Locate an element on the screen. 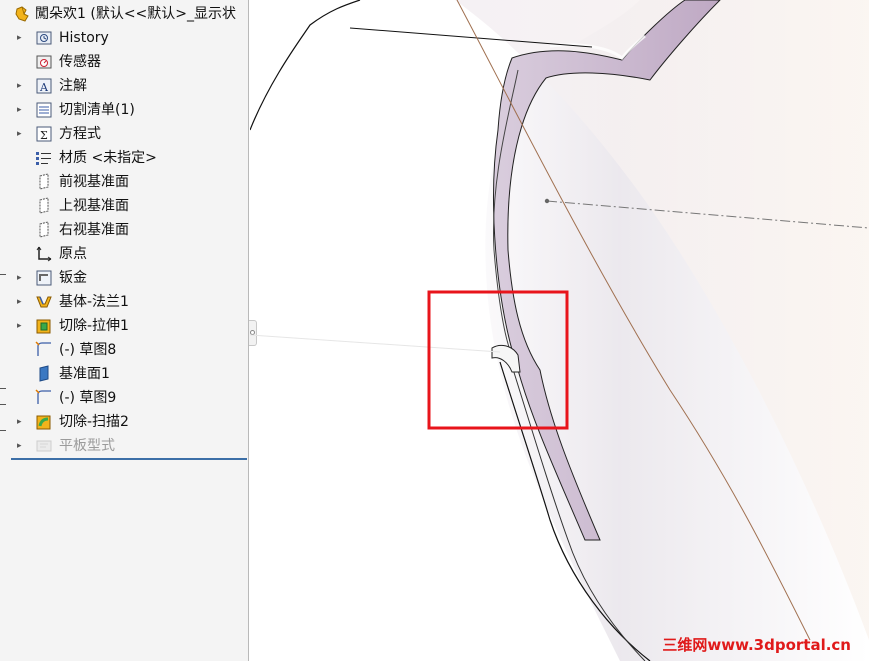  tree-item-label: (-) 草图8 is located at coordinates (88, 350).